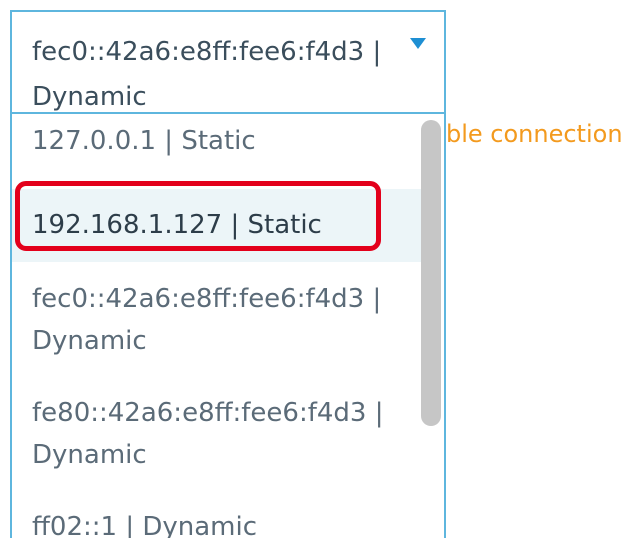  I want to click on option-192-168-1-127: 192.168.1.127 | Static, so click(218, 225).